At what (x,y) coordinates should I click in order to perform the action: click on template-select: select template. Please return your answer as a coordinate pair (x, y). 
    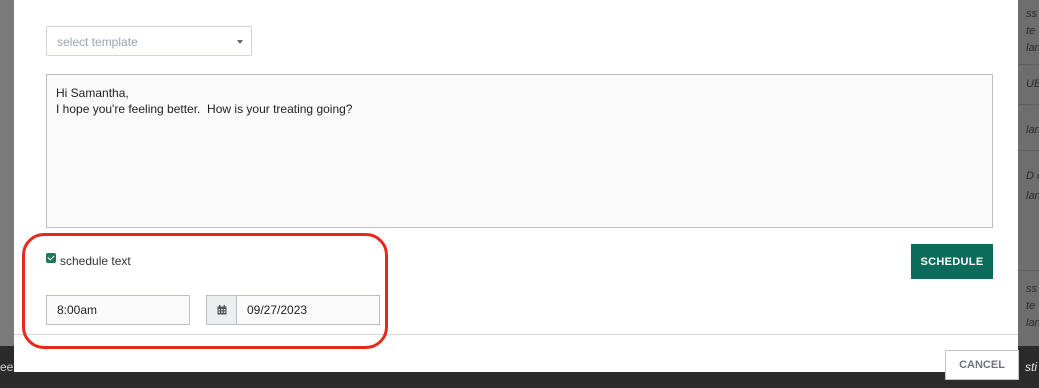
    Looking at the image, I should click on (149, 41).